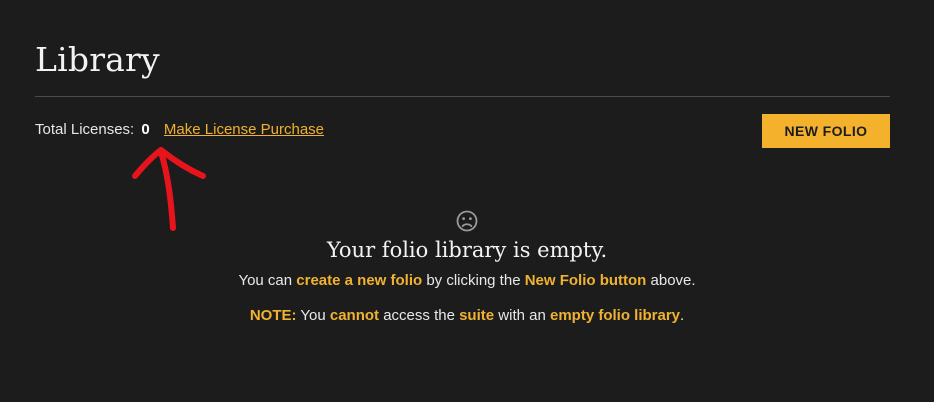 This screenshot has height=402, width=934. What do you see at coordinates (85, 129) in the screenshot?
I see `total-licenses-label: Total Licenses:` at bounding box center [85, 129].